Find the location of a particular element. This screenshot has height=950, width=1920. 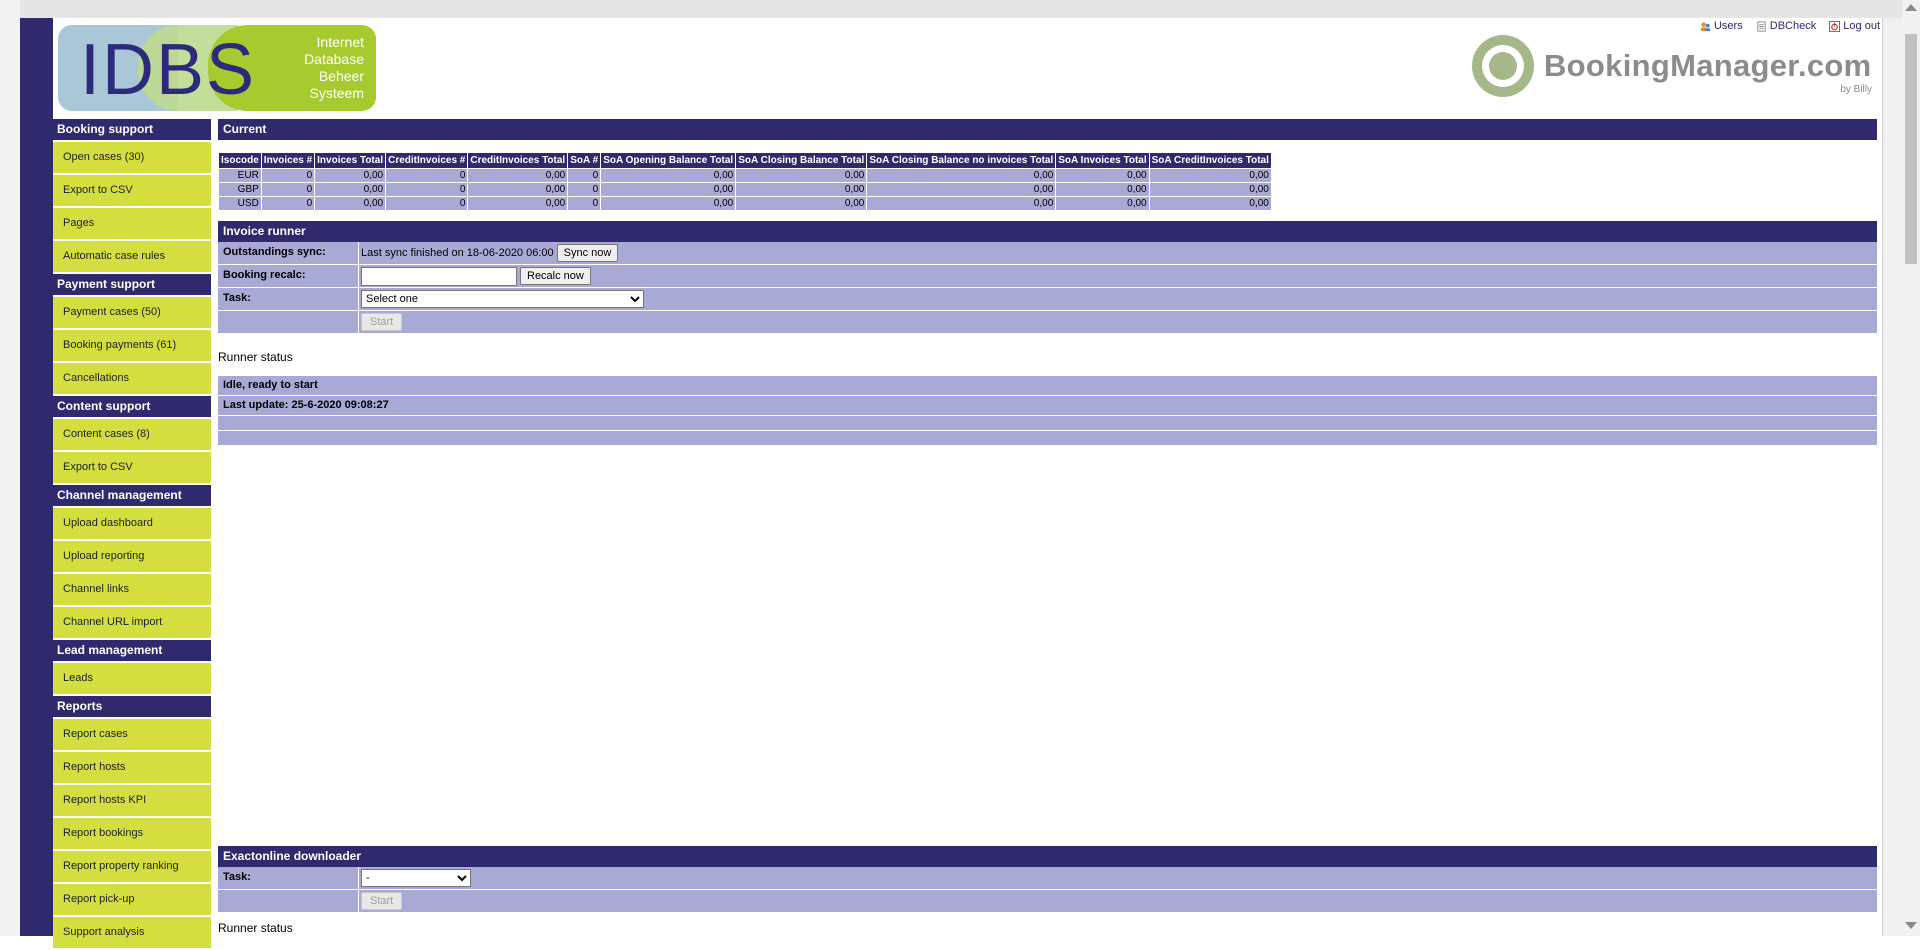

sidebar-heading-channel-management: Channel management is located at coordinates (132, 495).